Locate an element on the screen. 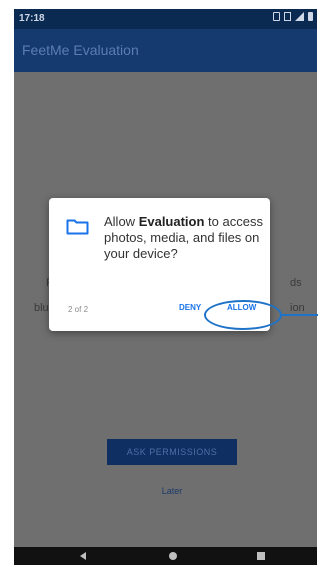 This screenshot has height=567, width=320. background-text-fragment: ds is located at coordinates (296, 283).